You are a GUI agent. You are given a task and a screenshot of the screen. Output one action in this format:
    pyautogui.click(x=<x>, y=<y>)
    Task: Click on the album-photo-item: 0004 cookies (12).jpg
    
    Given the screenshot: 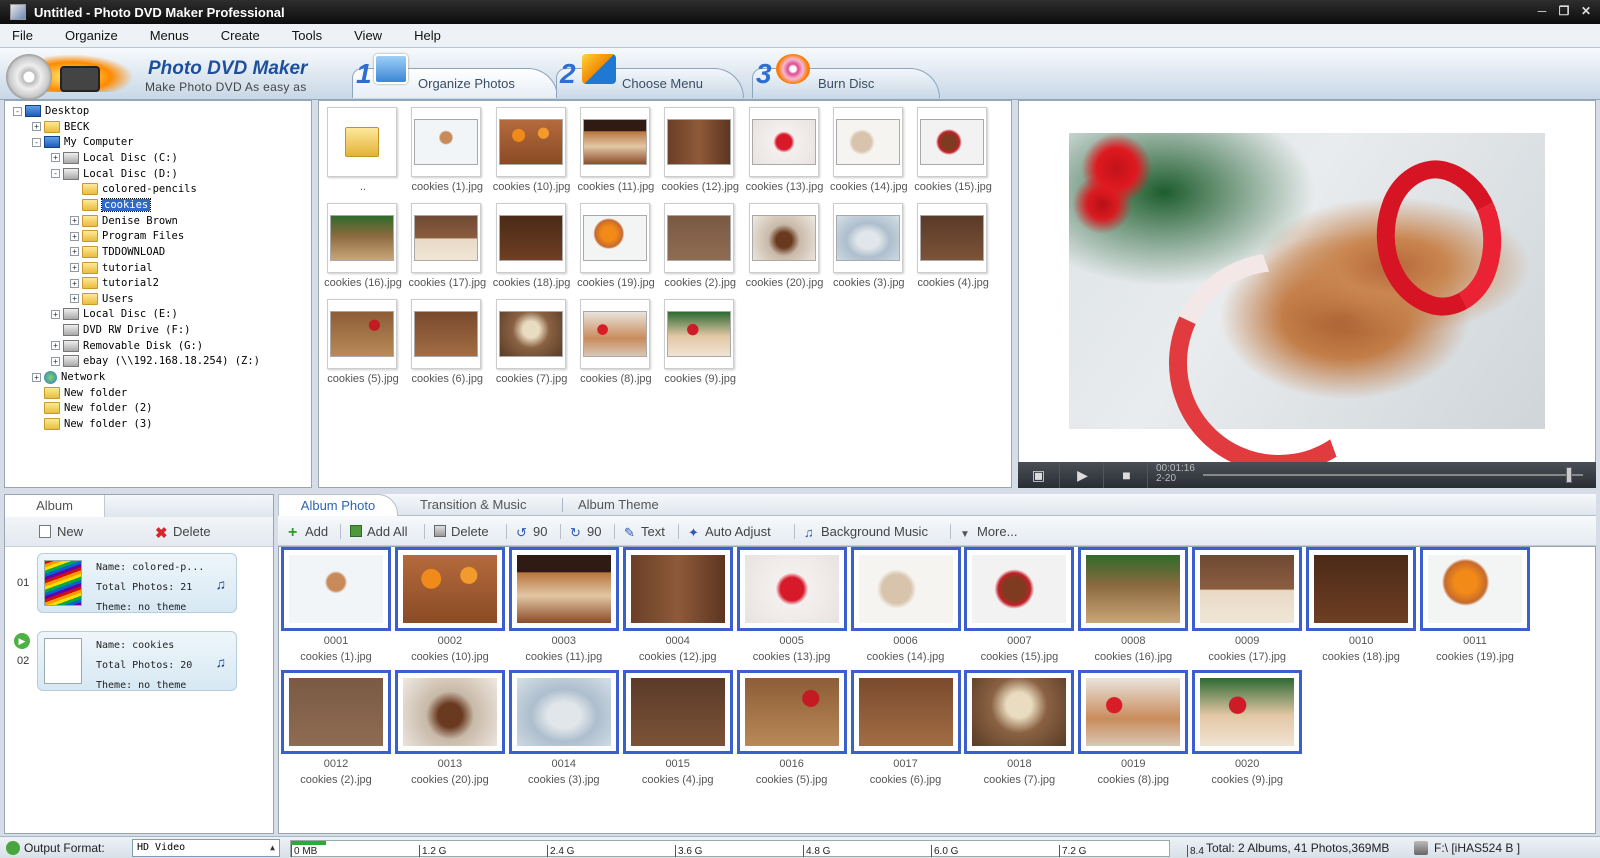 What is the action you would take?
    pyautogui.click(x=679, y=608)
    